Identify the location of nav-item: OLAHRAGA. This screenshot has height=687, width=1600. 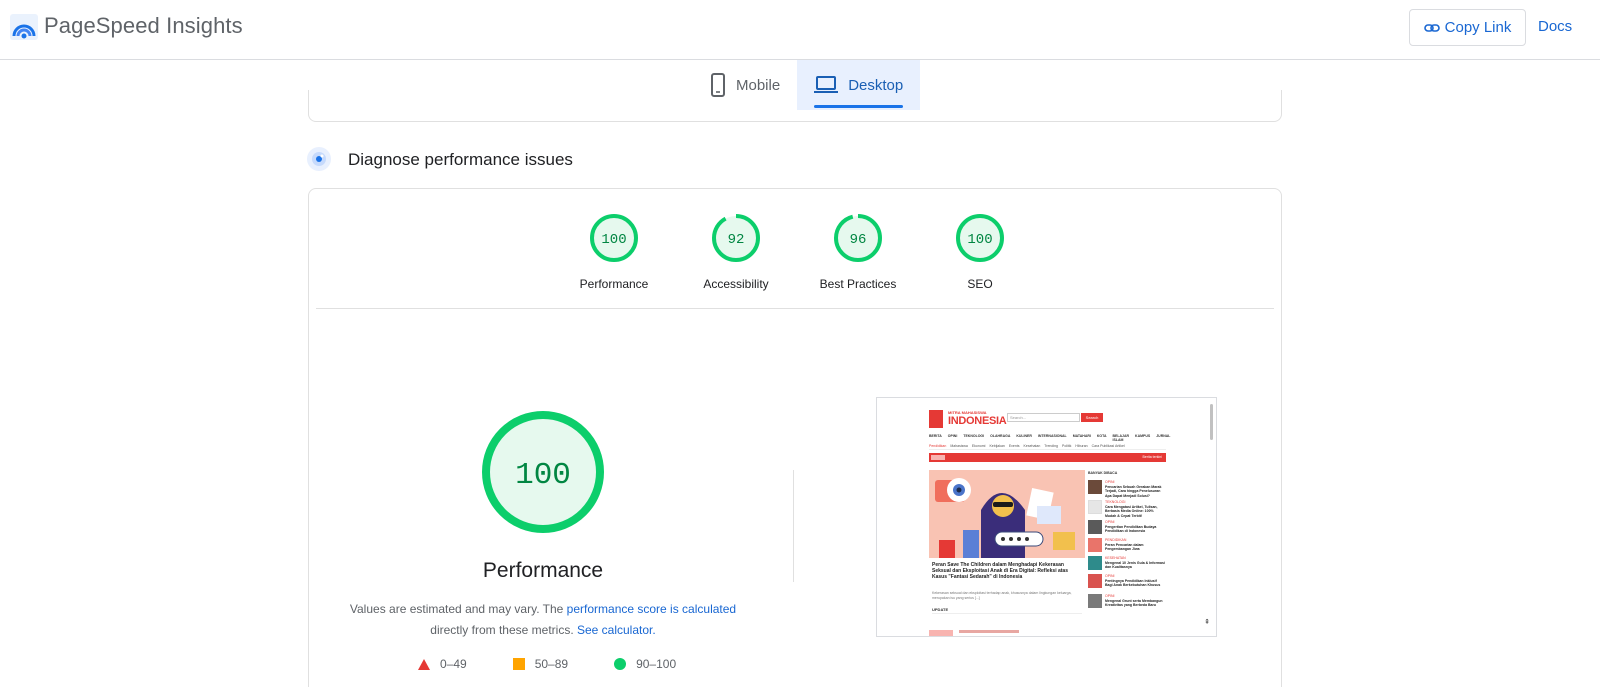
(1000, 436).